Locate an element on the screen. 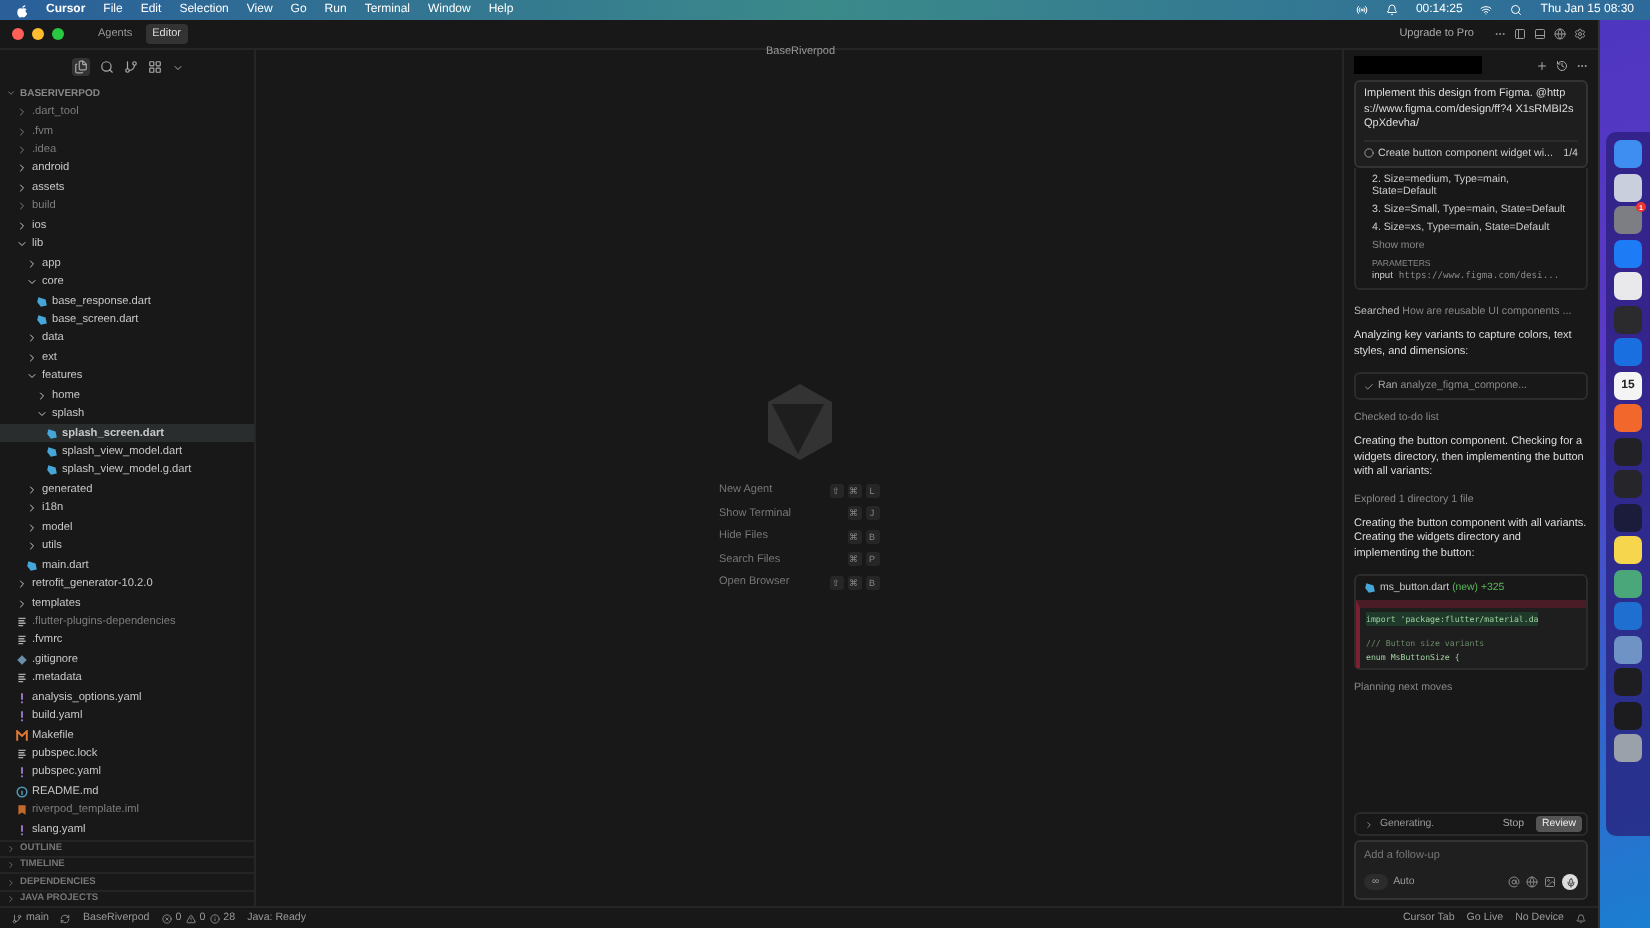 The width and height of the screenshot is (1650, 928). search-icon is located at coordinates (106, 67).